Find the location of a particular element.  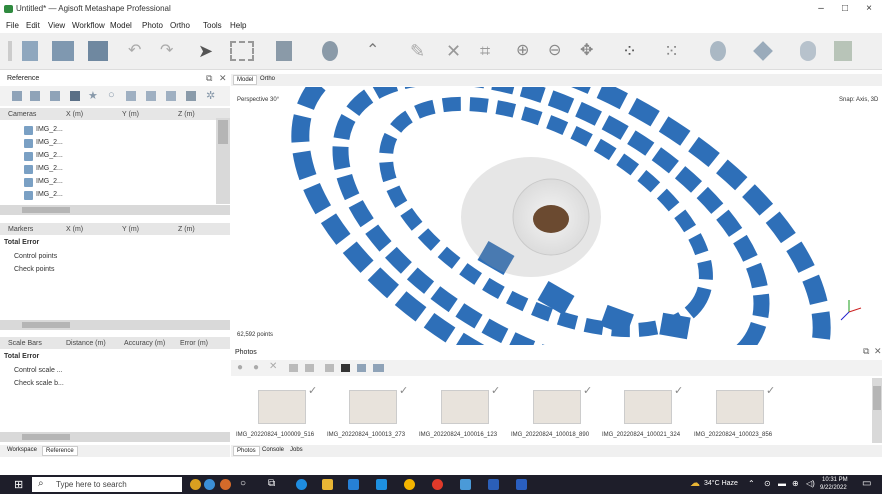

menu-tools: Tools is located at coordinates (212, 25).